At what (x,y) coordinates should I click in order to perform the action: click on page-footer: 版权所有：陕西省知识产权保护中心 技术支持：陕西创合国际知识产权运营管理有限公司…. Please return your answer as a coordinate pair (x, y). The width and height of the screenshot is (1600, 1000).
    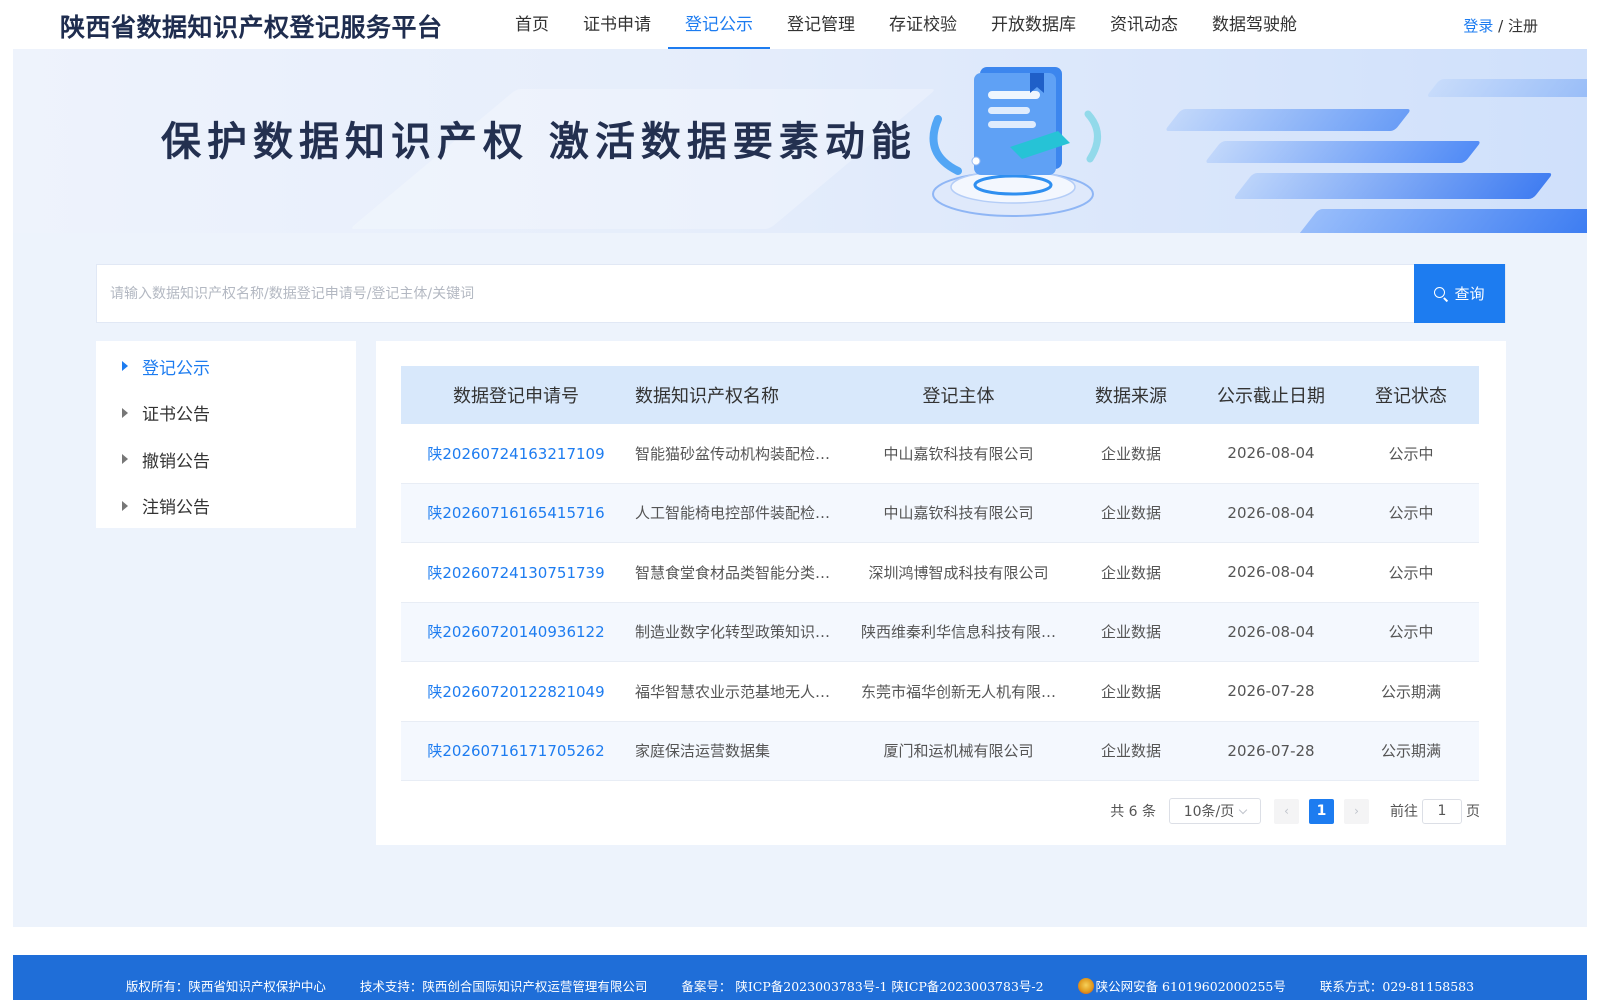
    Looking at the image, I should click on (800, 977).